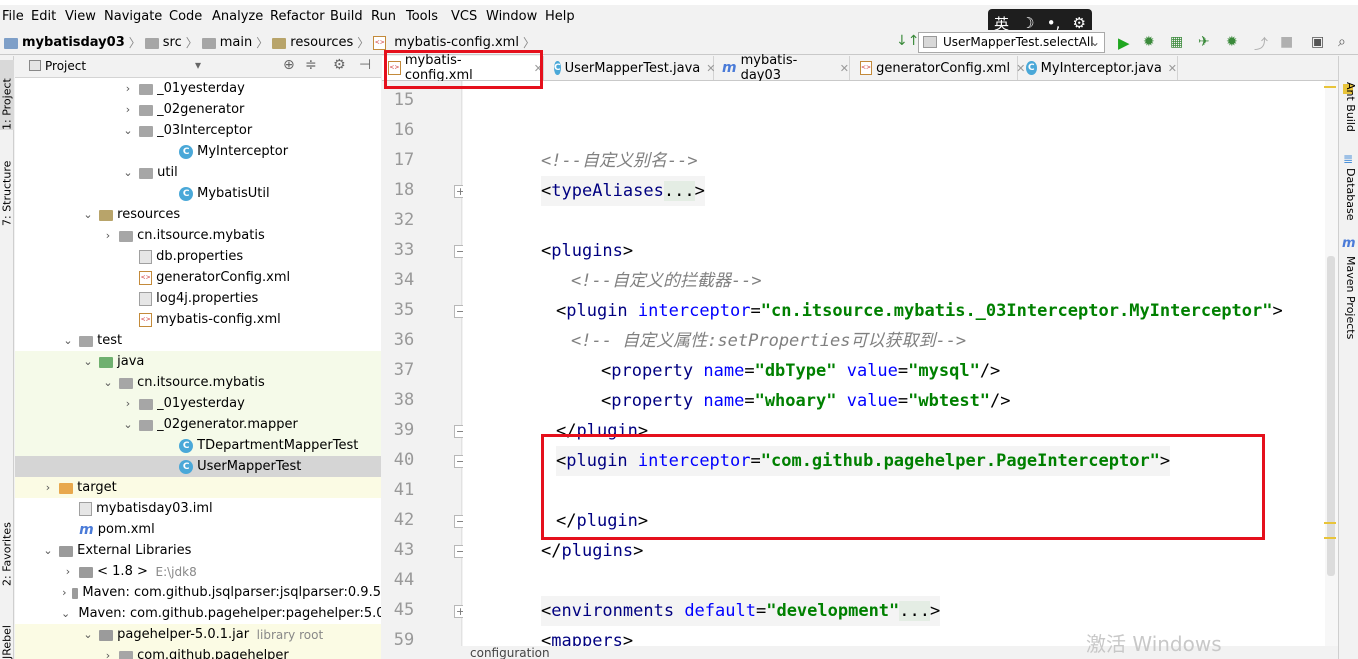 Image resolution: width=1358 pixels, height=659 pixels. What do you see at coordinates (311, 65) in the screenshot?
I see `collapse-icon: ≑` at bounding box center [311, 65].